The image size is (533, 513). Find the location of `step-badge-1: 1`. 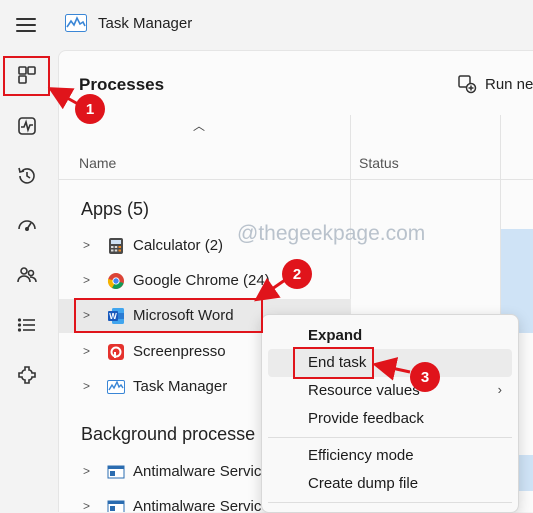

step-badge-1: 1 is located at coordinates (90, 109).